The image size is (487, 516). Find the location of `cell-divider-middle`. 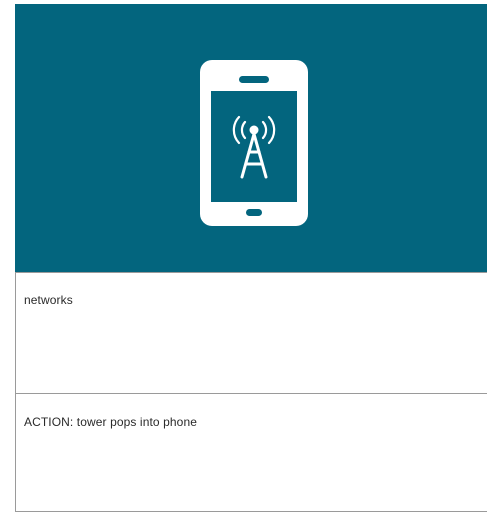

cell-divider-middle is located at coordinates (251, 393).